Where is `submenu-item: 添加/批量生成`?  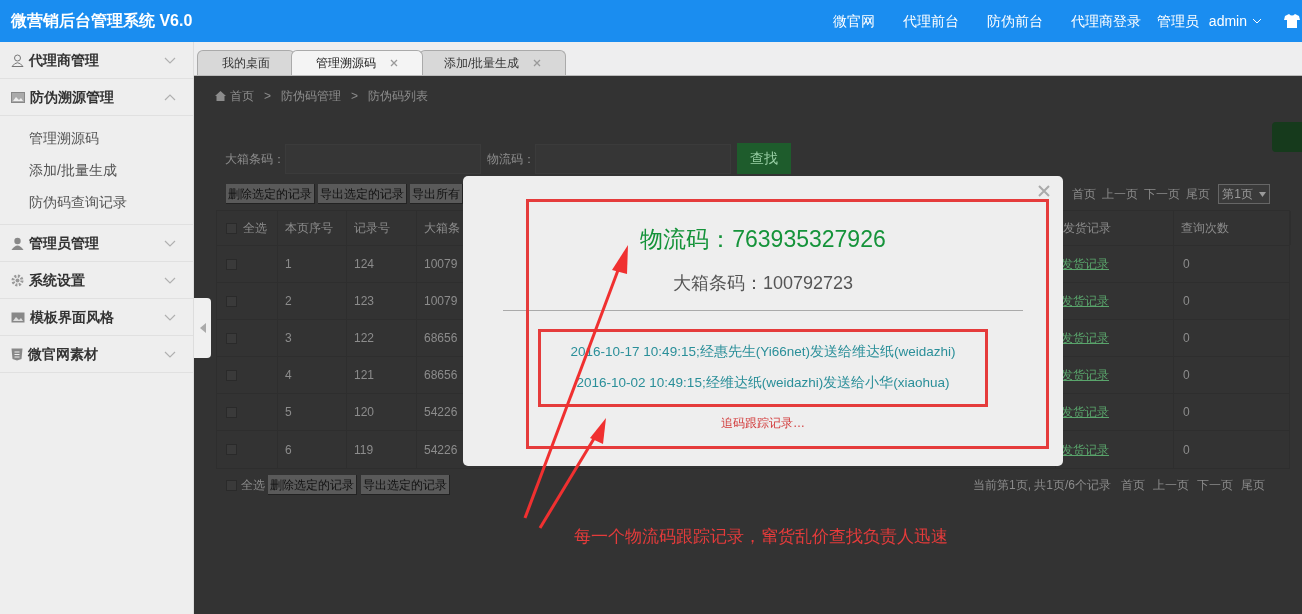 submenu-item: 添加/批量生成 is located at coordinates (96, 170).